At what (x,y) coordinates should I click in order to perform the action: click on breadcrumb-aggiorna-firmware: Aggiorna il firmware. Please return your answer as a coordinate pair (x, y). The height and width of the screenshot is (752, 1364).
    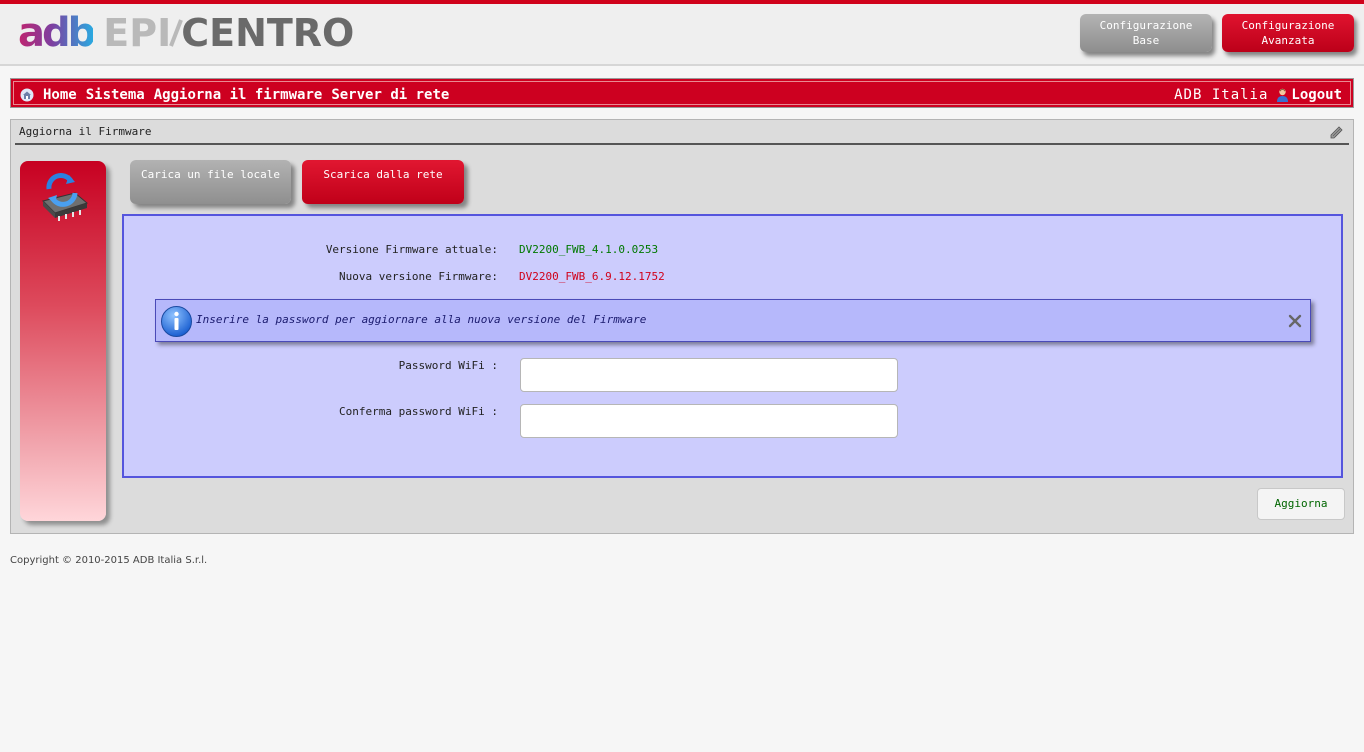
    Looking at the image, I should click on (238, 95).